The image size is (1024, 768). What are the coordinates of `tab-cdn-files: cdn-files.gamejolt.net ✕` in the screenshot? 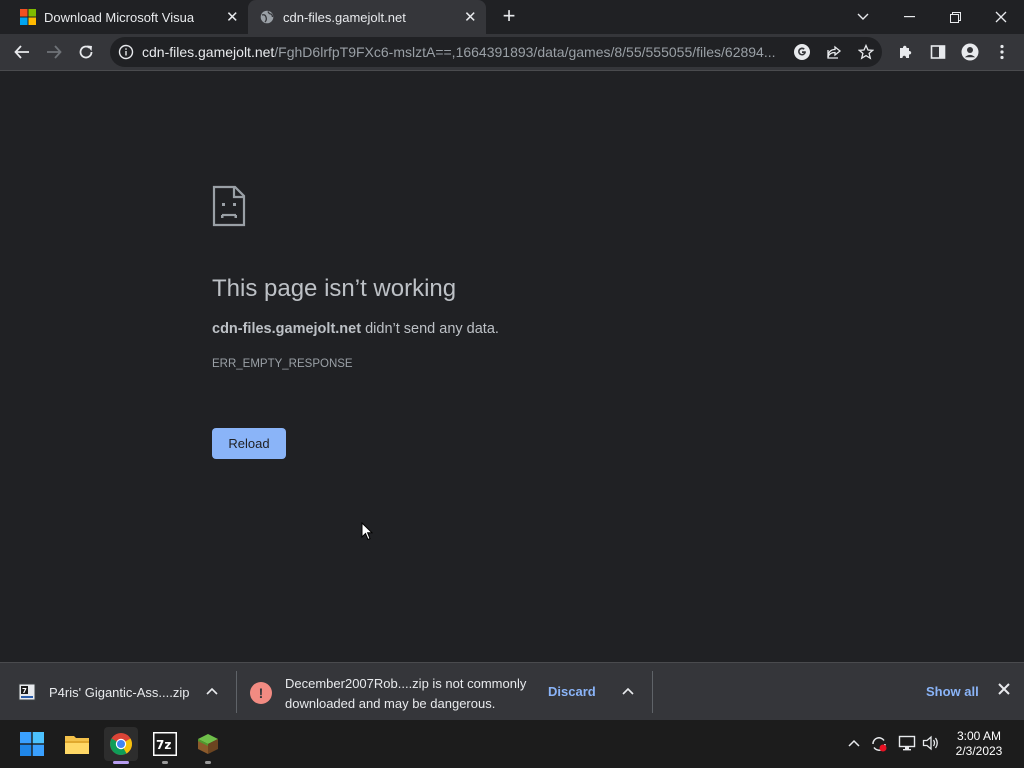 It's located at (367, 17).